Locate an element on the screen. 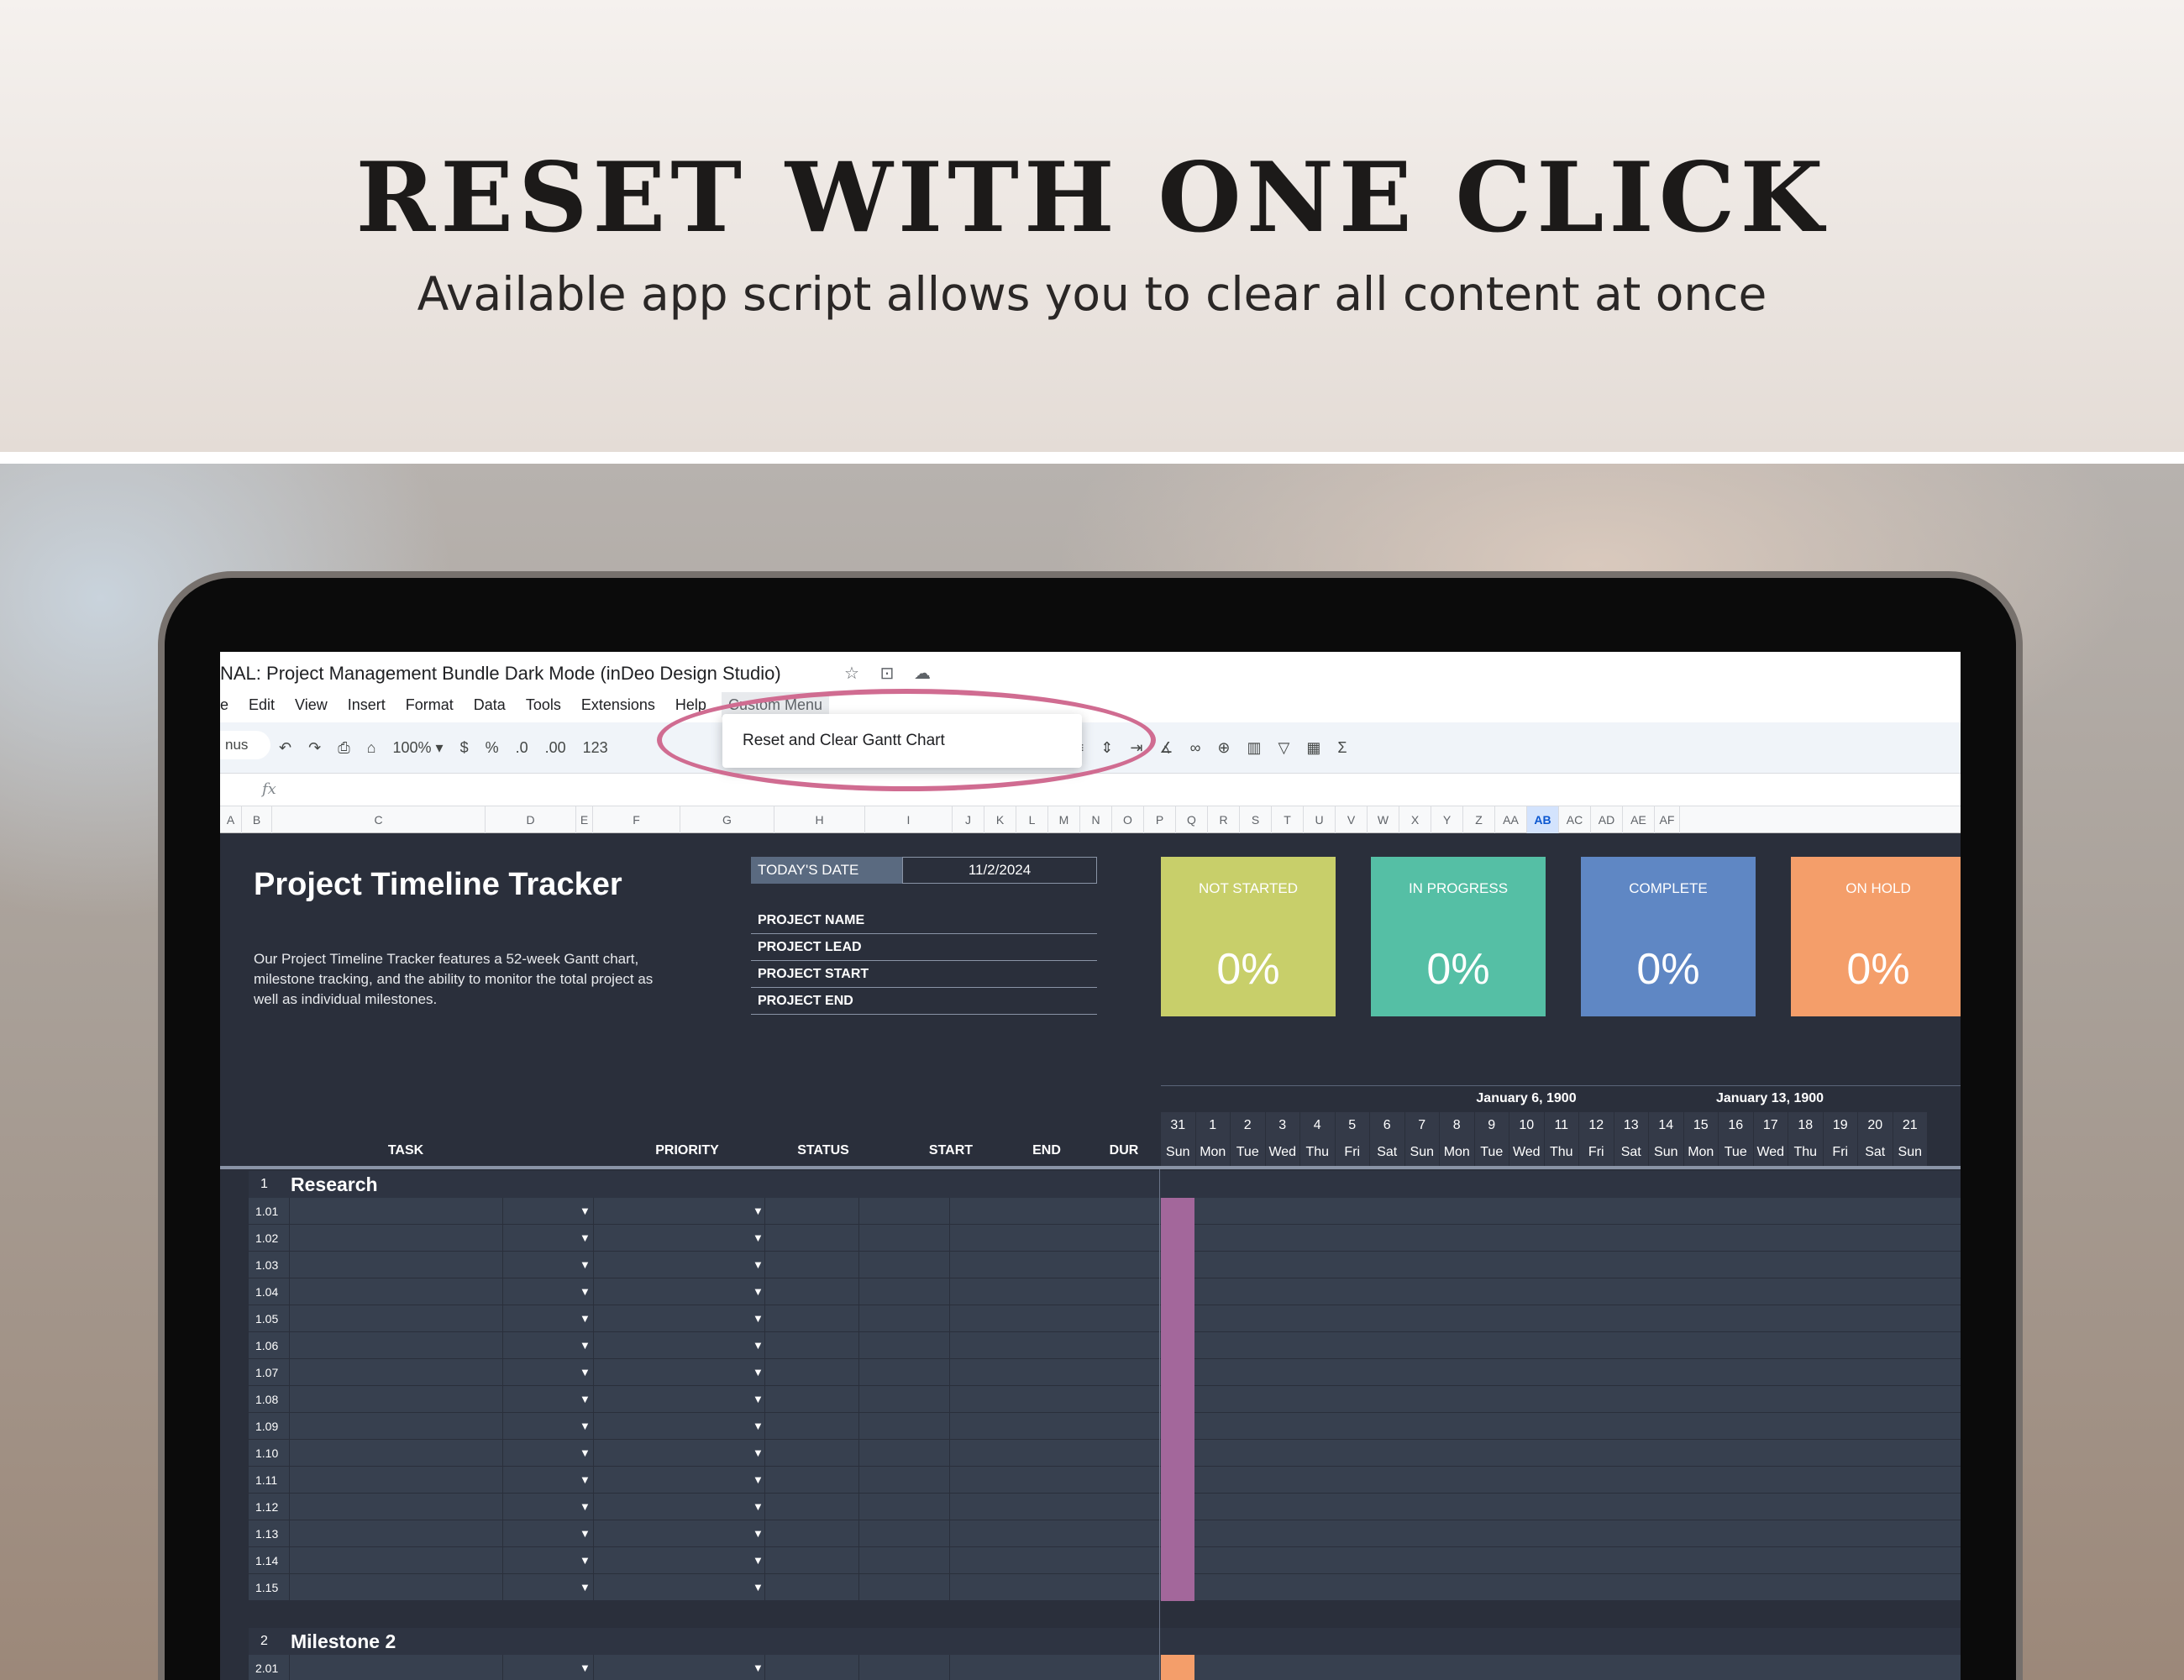 This screenshot has height=1680, width=2184. undo-icon: ↶ is located at coordinates (285, 748).